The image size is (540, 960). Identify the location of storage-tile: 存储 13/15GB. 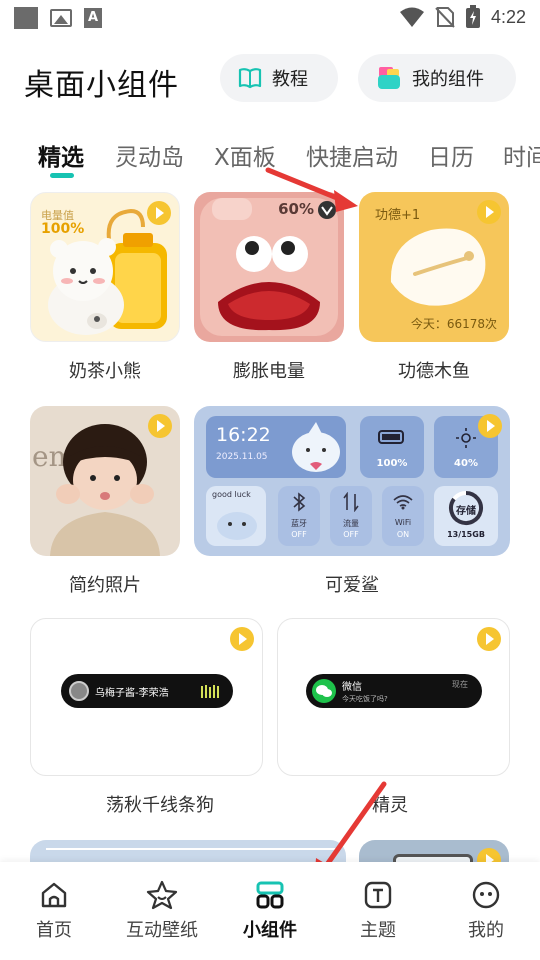
(466, 516).